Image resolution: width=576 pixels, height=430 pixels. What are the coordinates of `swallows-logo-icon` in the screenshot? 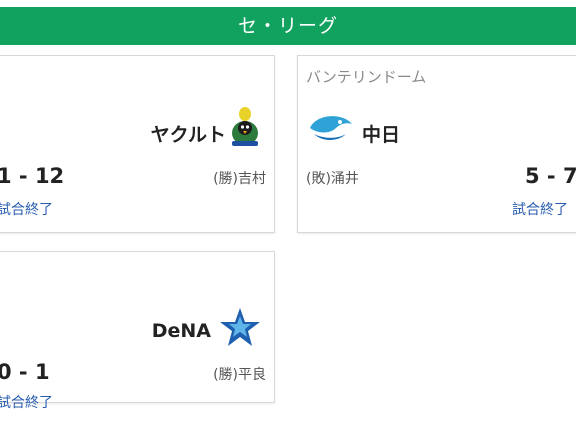 It's located at (245, 126).